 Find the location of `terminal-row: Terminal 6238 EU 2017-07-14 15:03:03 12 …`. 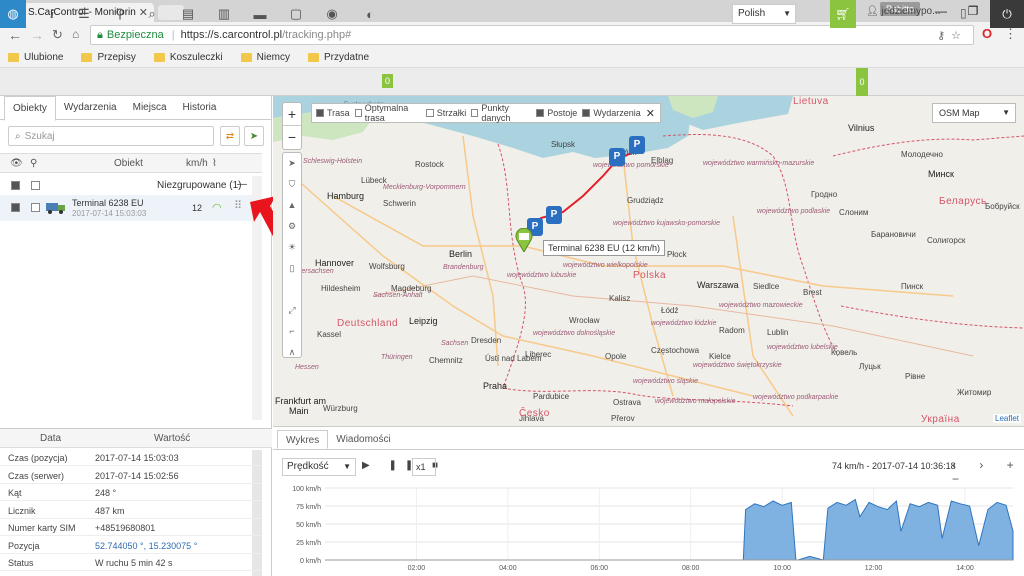

terminal-row: Terminal 6238 EU 2017-07-14 15:03:03 12 … is located at coordinates (131, 208).